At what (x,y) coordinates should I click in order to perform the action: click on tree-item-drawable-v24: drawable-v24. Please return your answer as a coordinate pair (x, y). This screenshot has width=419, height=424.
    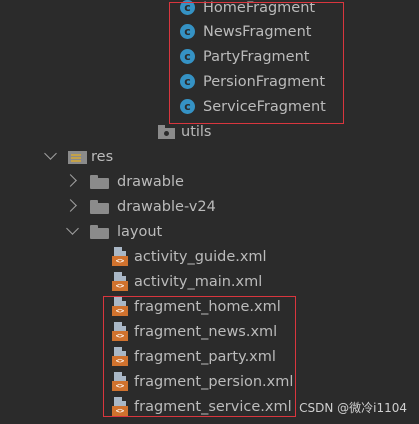
    Looking at the image, I should click on (153, 206).